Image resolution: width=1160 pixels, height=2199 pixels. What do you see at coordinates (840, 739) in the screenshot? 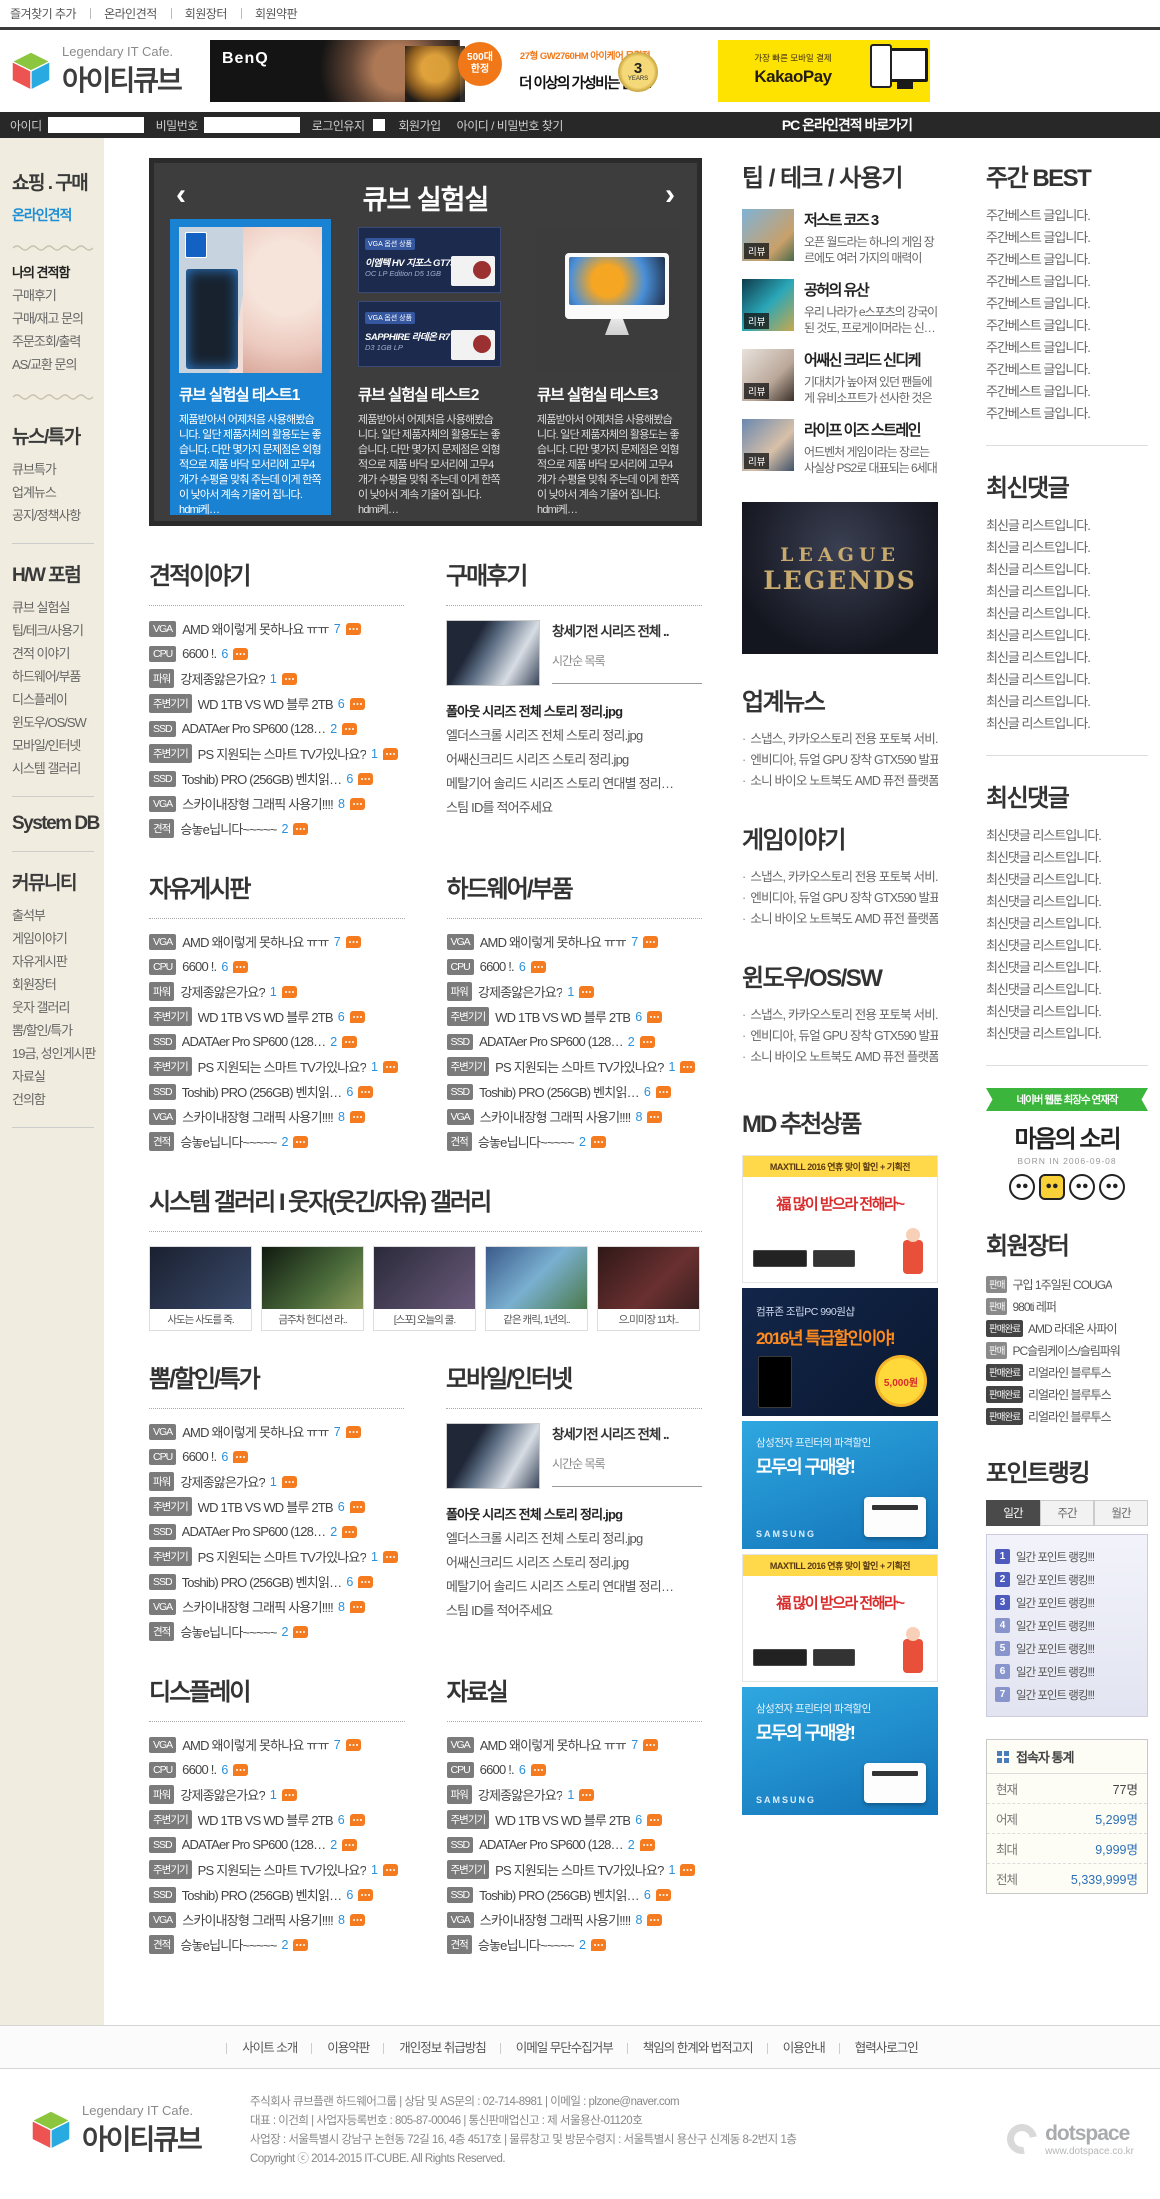
I see `news-row: 스냅스, 카카오스토리 전용 포토북 서비..` at bounding box center [840, 739].